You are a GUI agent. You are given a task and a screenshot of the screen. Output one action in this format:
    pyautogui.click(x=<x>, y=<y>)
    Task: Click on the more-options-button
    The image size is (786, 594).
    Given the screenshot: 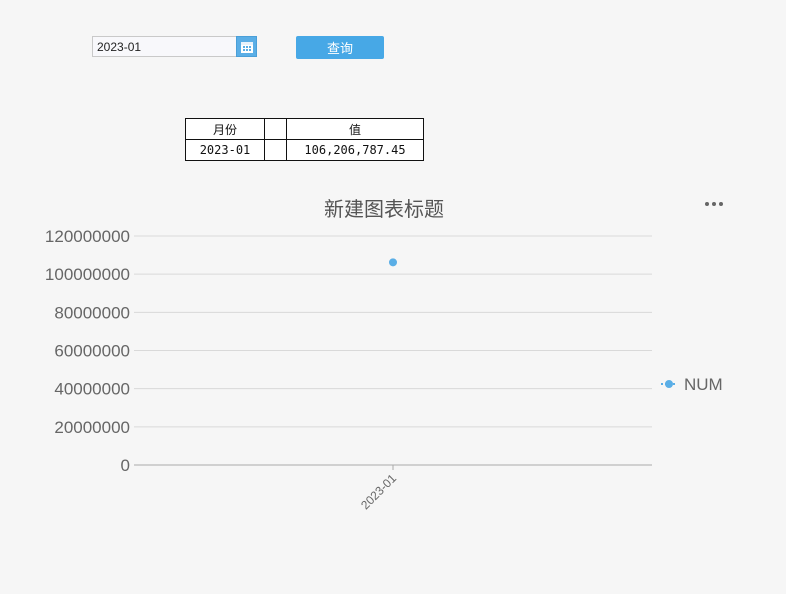 What is the action you would take?
    pyautogui.click(x=714, y=204)
    